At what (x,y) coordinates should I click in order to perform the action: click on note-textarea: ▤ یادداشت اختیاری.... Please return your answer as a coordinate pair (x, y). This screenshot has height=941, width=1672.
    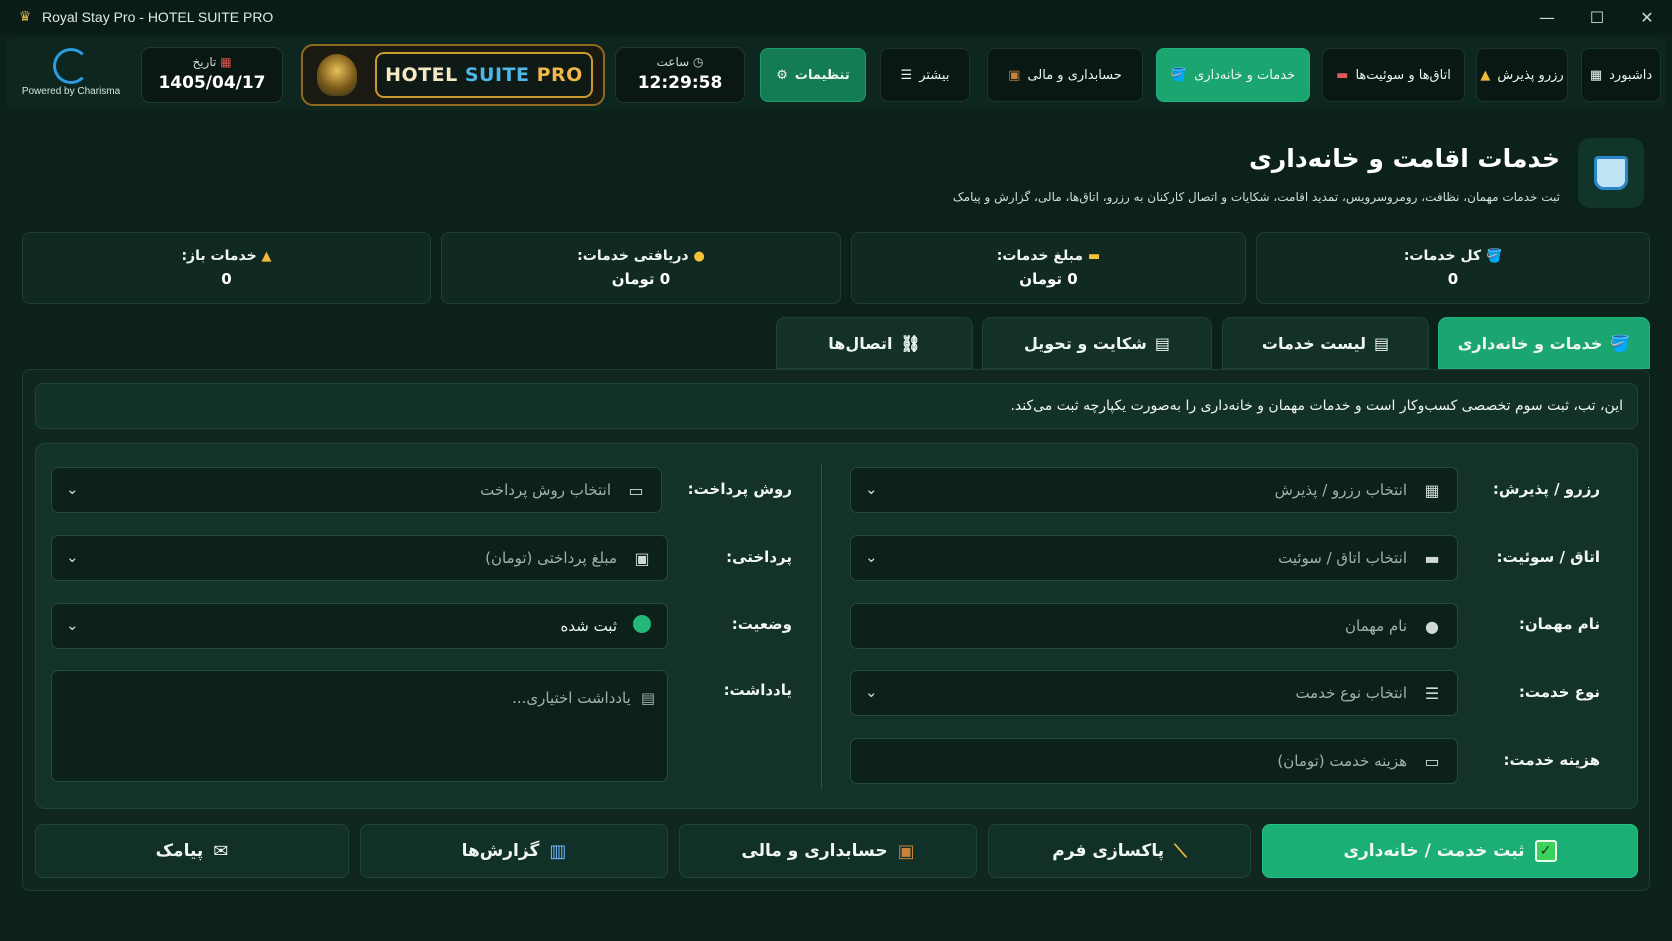
    Looking at the image, I should click on (359, 726).